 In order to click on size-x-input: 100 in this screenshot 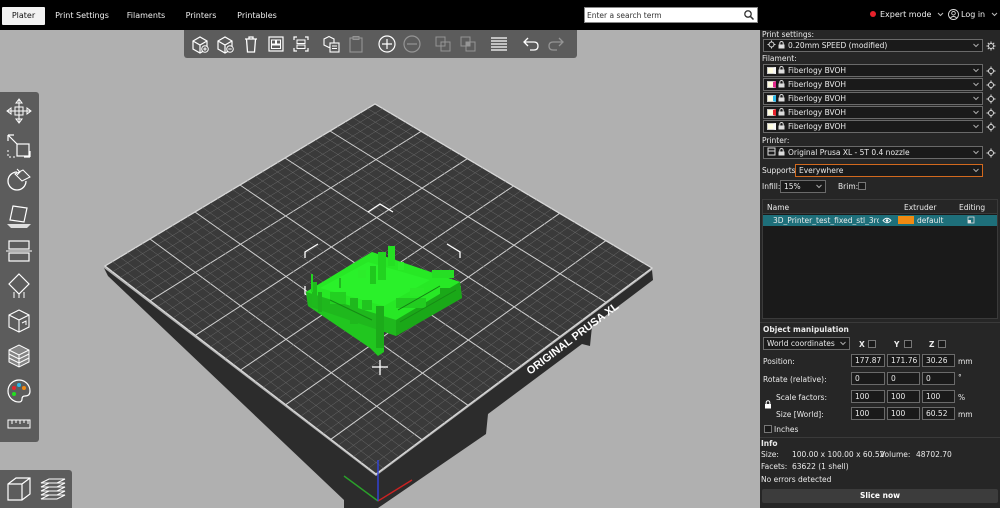, I will do `click(868, 413)`.